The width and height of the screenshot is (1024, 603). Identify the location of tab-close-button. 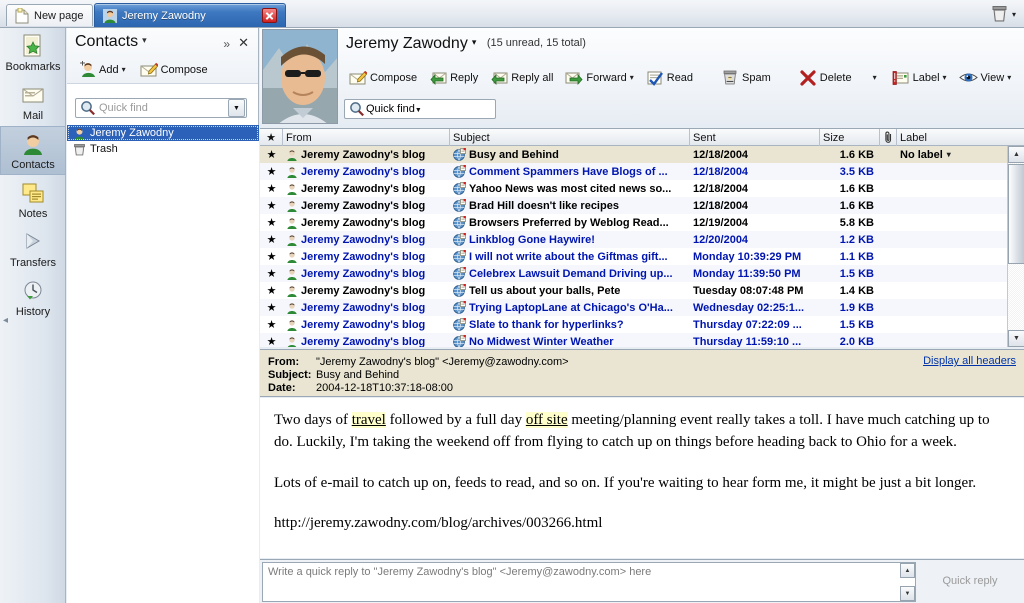
(269, 15).